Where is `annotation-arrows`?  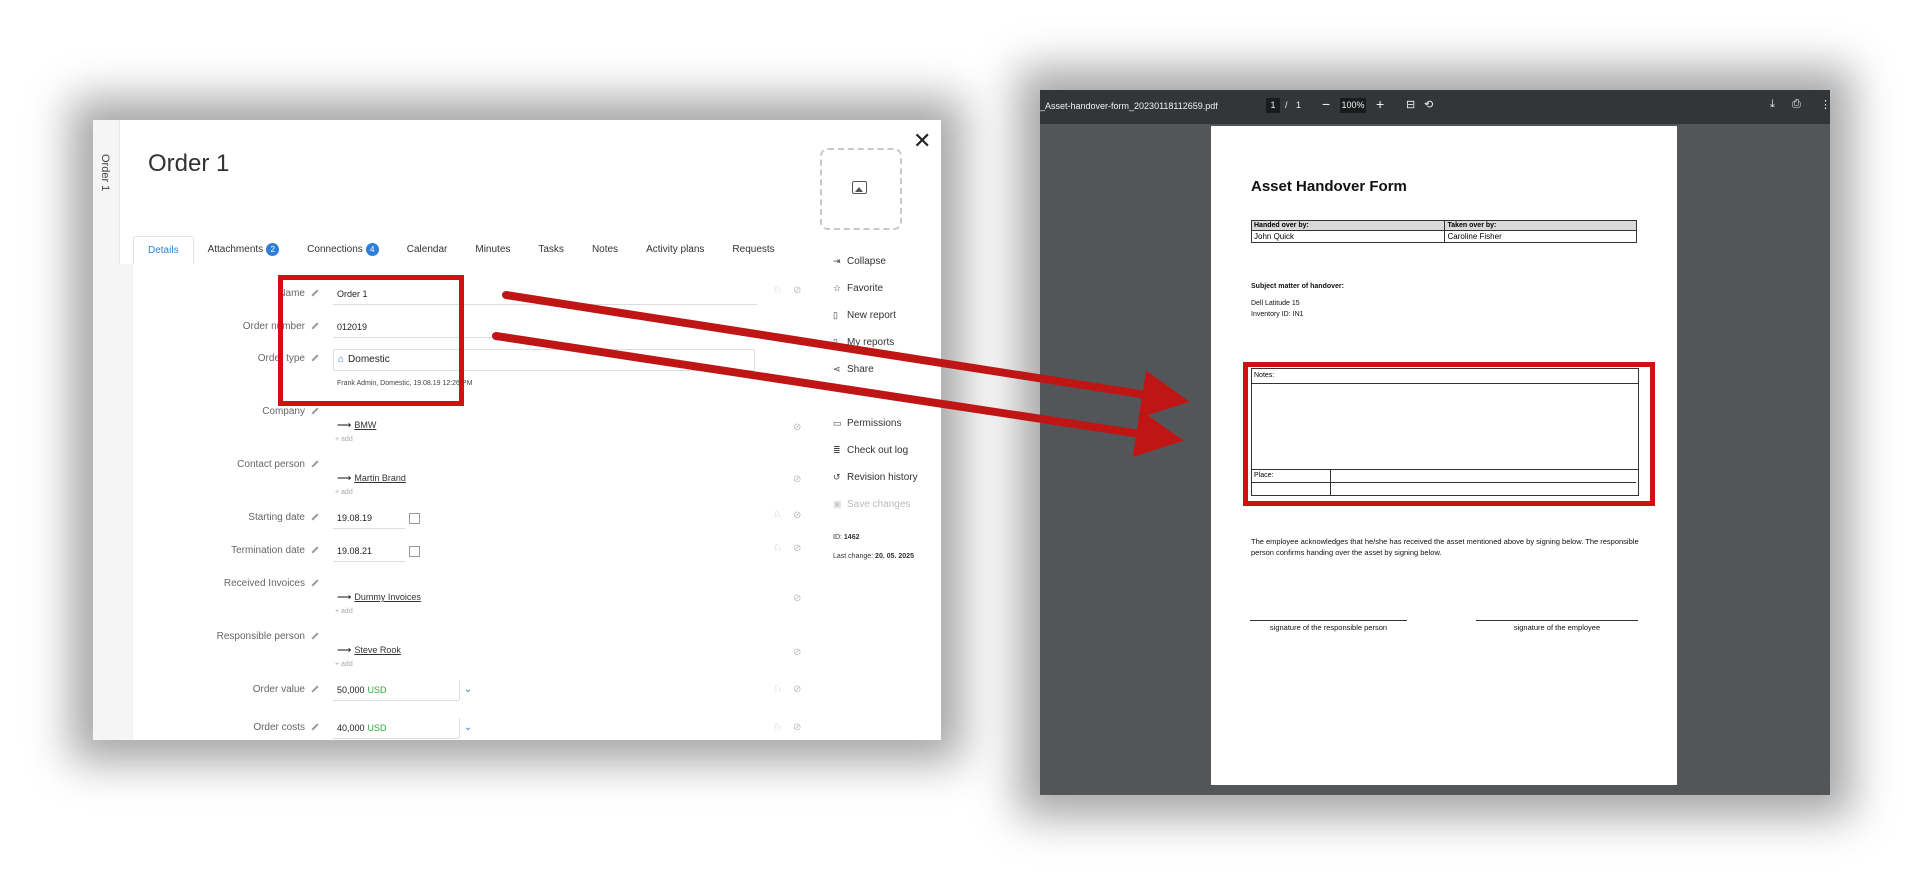 annotation-arrows is located at coordinates (841, 374).